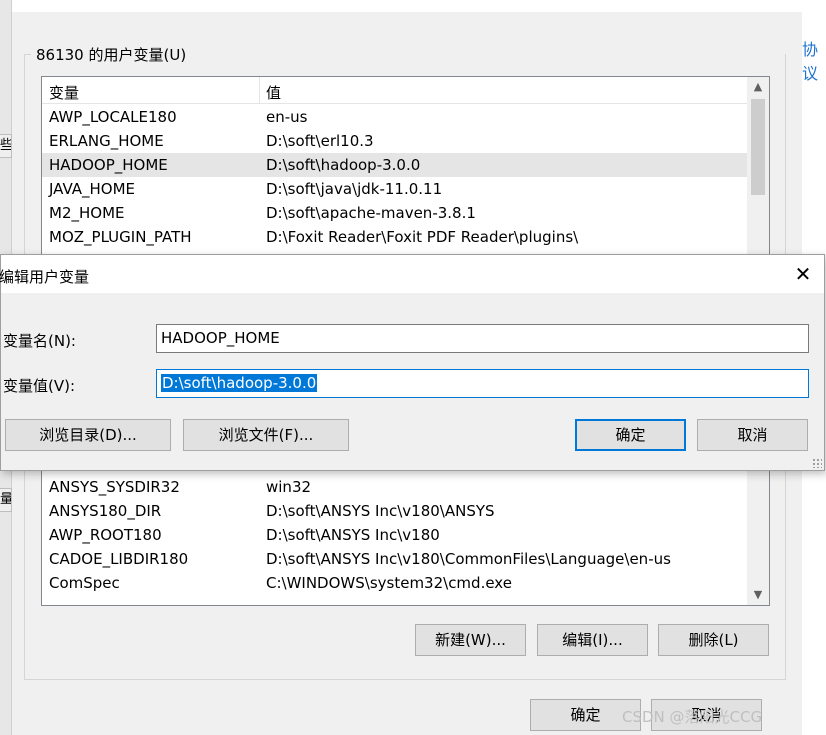 This screenshot has height=735, width=826. What do you see at coordinates (239, 383) in the screenshot?
I see `selected-text: D:\soft\hadoop-3.0.0` at bounding box center [239, 383].